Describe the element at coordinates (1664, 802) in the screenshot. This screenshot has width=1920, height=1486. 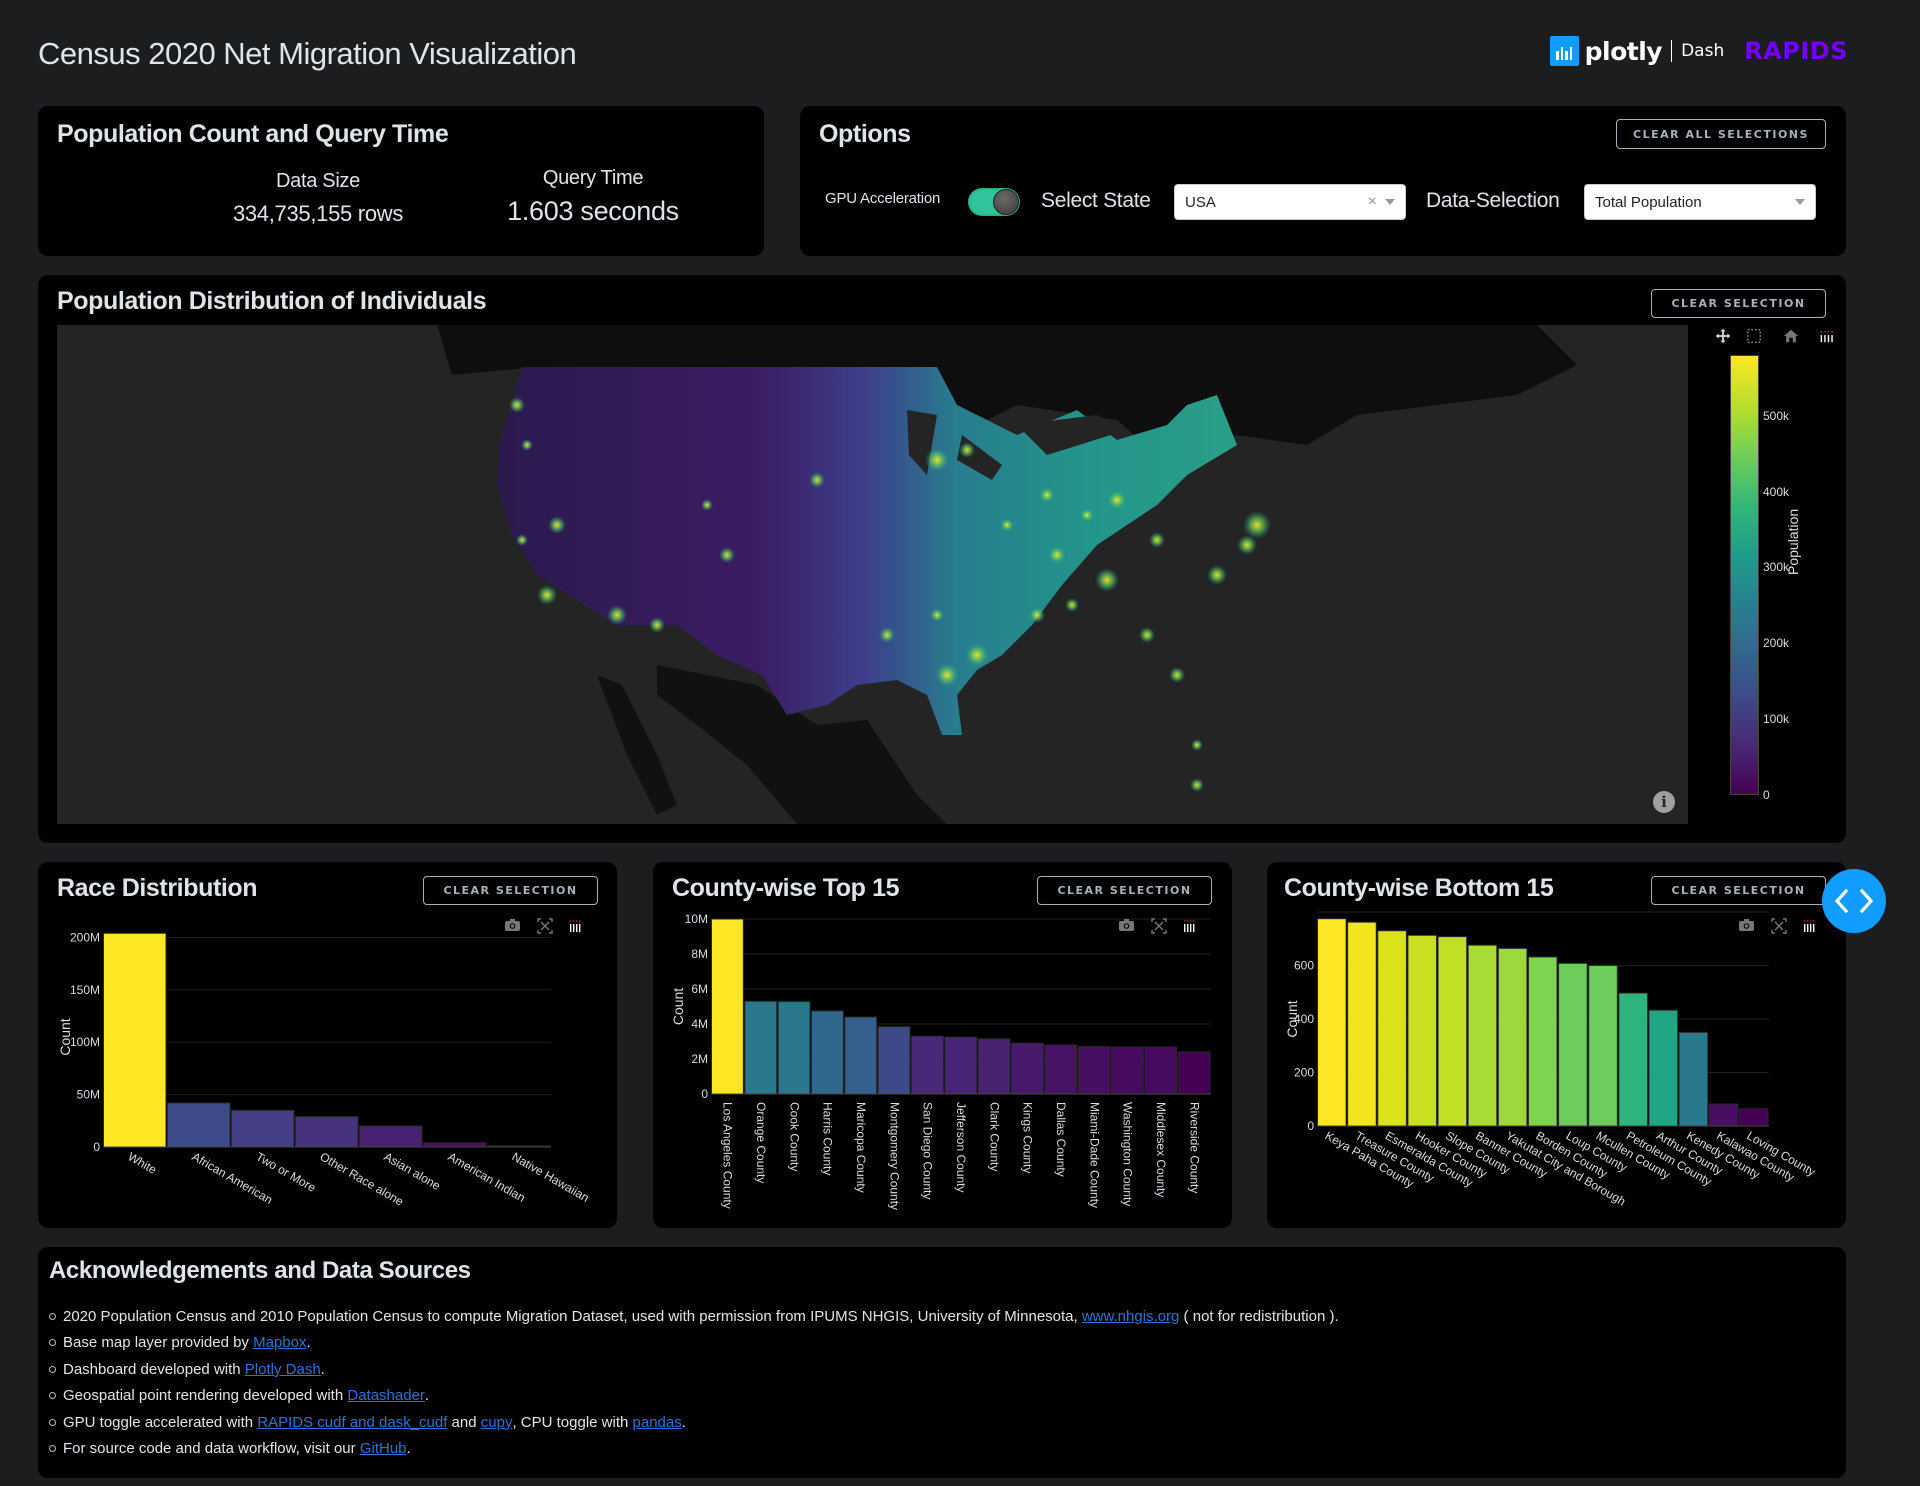
I see `info-icon: i` at that location.